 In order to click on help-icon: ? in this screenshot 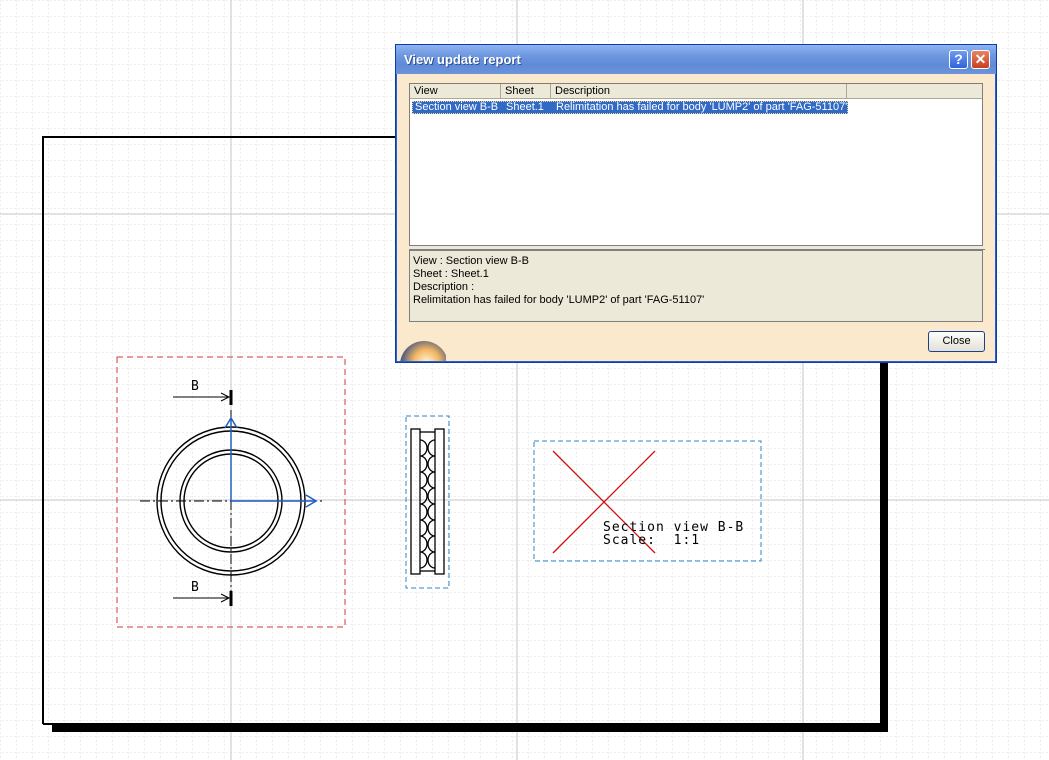, I will do `click(958, 59)`.